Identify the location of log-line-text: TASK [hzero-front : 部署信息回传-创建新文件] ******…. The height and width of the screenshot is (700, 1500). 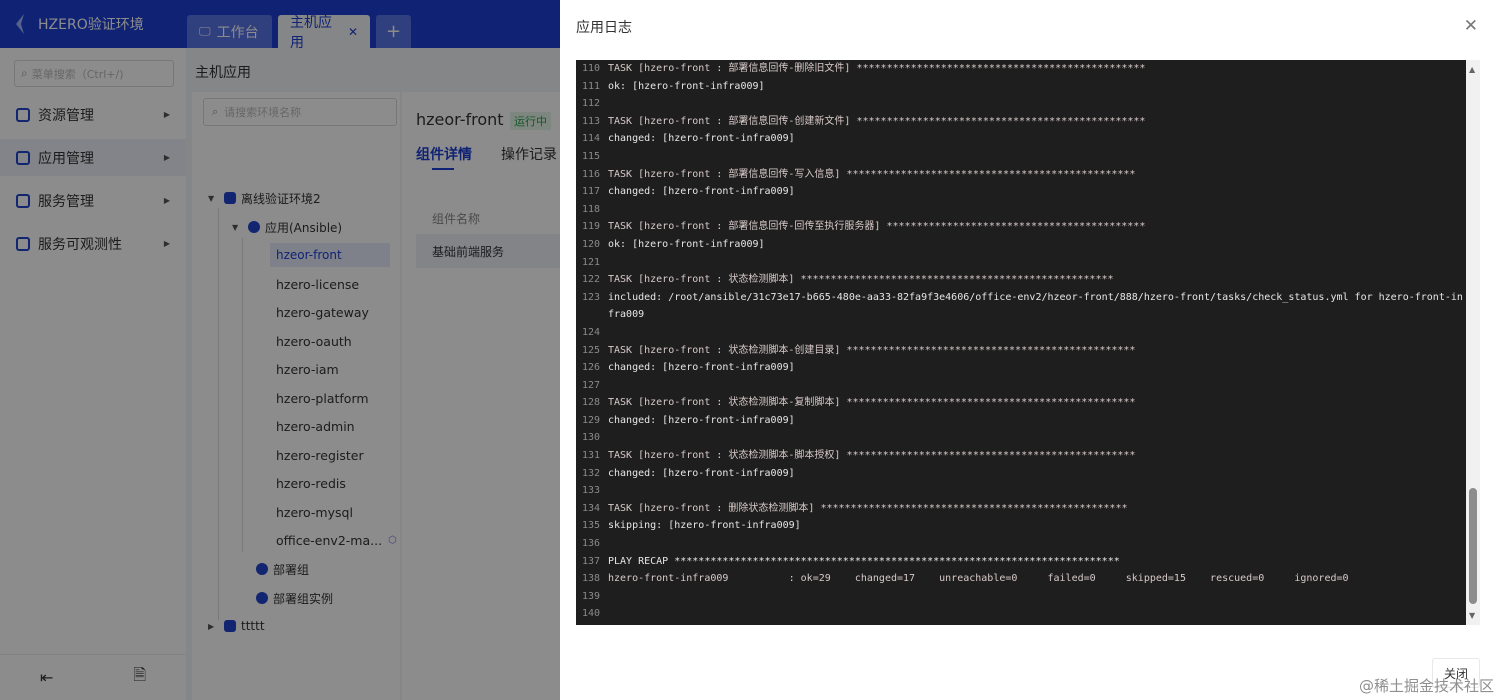
(877, 121).